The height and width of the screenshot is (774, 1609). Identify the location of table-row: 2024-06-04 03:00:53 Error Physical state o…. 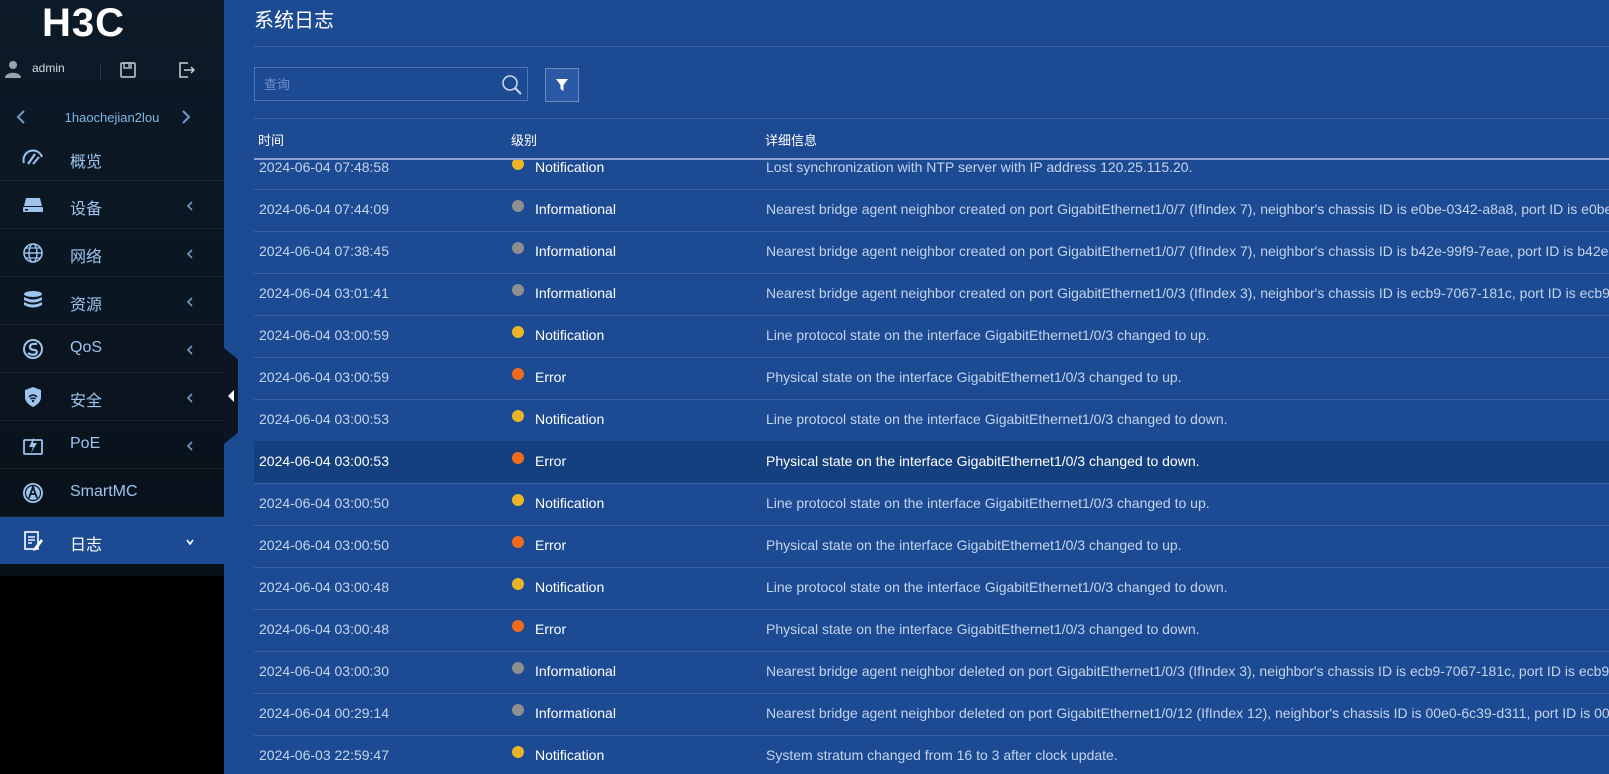
(931, 462).